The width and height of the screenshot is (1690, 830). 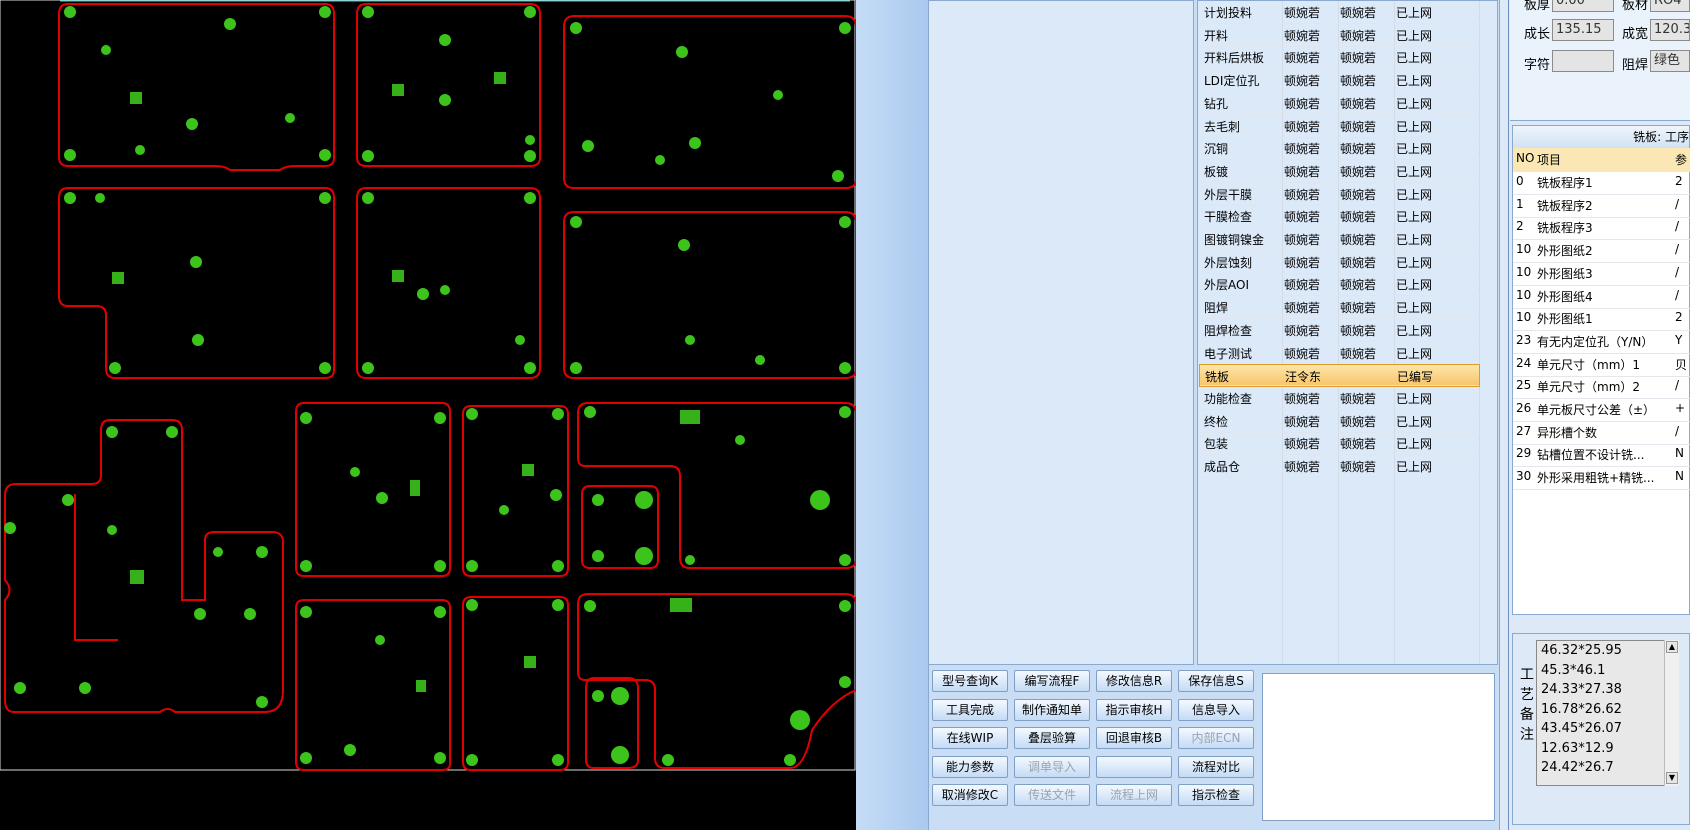 What do you see at coordinates (970, 709) in the screenshot?
I see `action-button: 工具完成` at bounding box center [970, 709].